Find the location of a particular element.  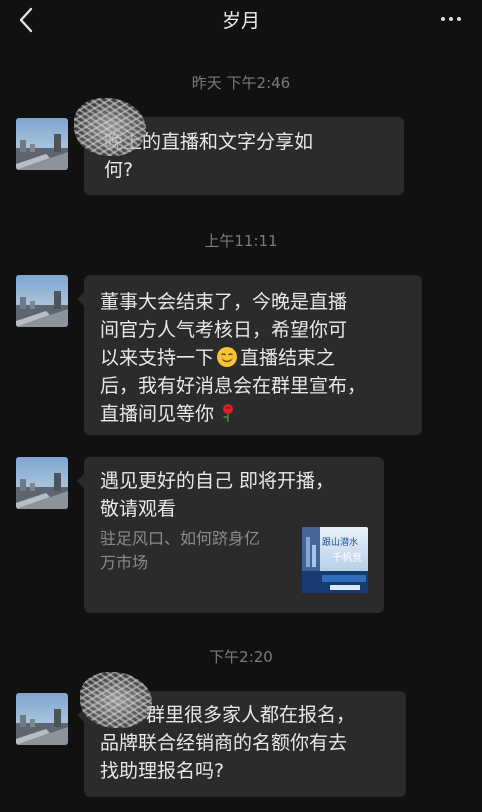

more-dots-icon is located at coordinates (451, 19).